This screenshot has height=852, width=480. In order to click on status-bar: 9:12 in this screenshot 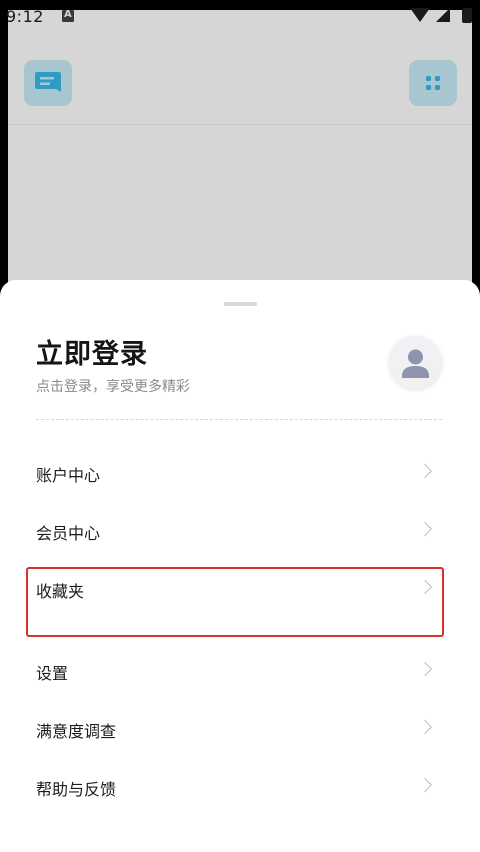, I will do `click(240, 15)`.